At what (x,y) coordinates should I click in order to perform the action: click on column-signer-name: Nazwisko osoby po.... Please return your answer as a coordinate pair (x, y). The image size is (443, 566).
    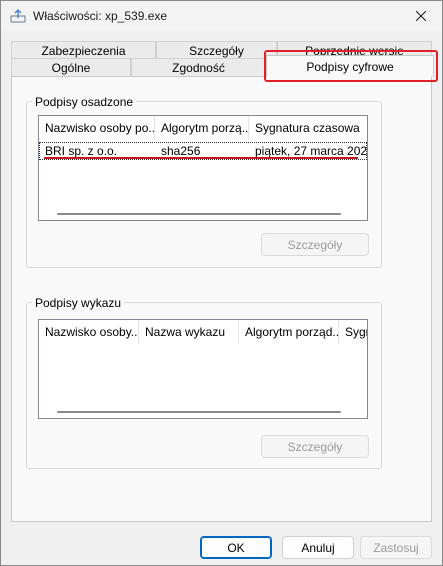
    Looking at the image, I should click on (97, 128).